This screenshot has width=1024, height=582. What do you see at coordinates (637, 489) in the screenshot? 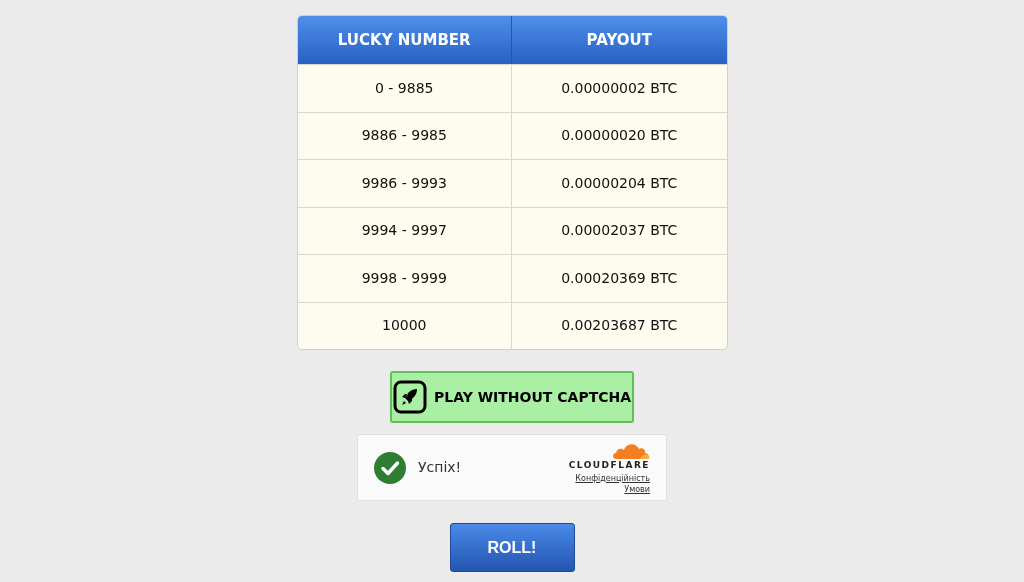
I see `terms-link: Умови` at bounding box center [637, 489].